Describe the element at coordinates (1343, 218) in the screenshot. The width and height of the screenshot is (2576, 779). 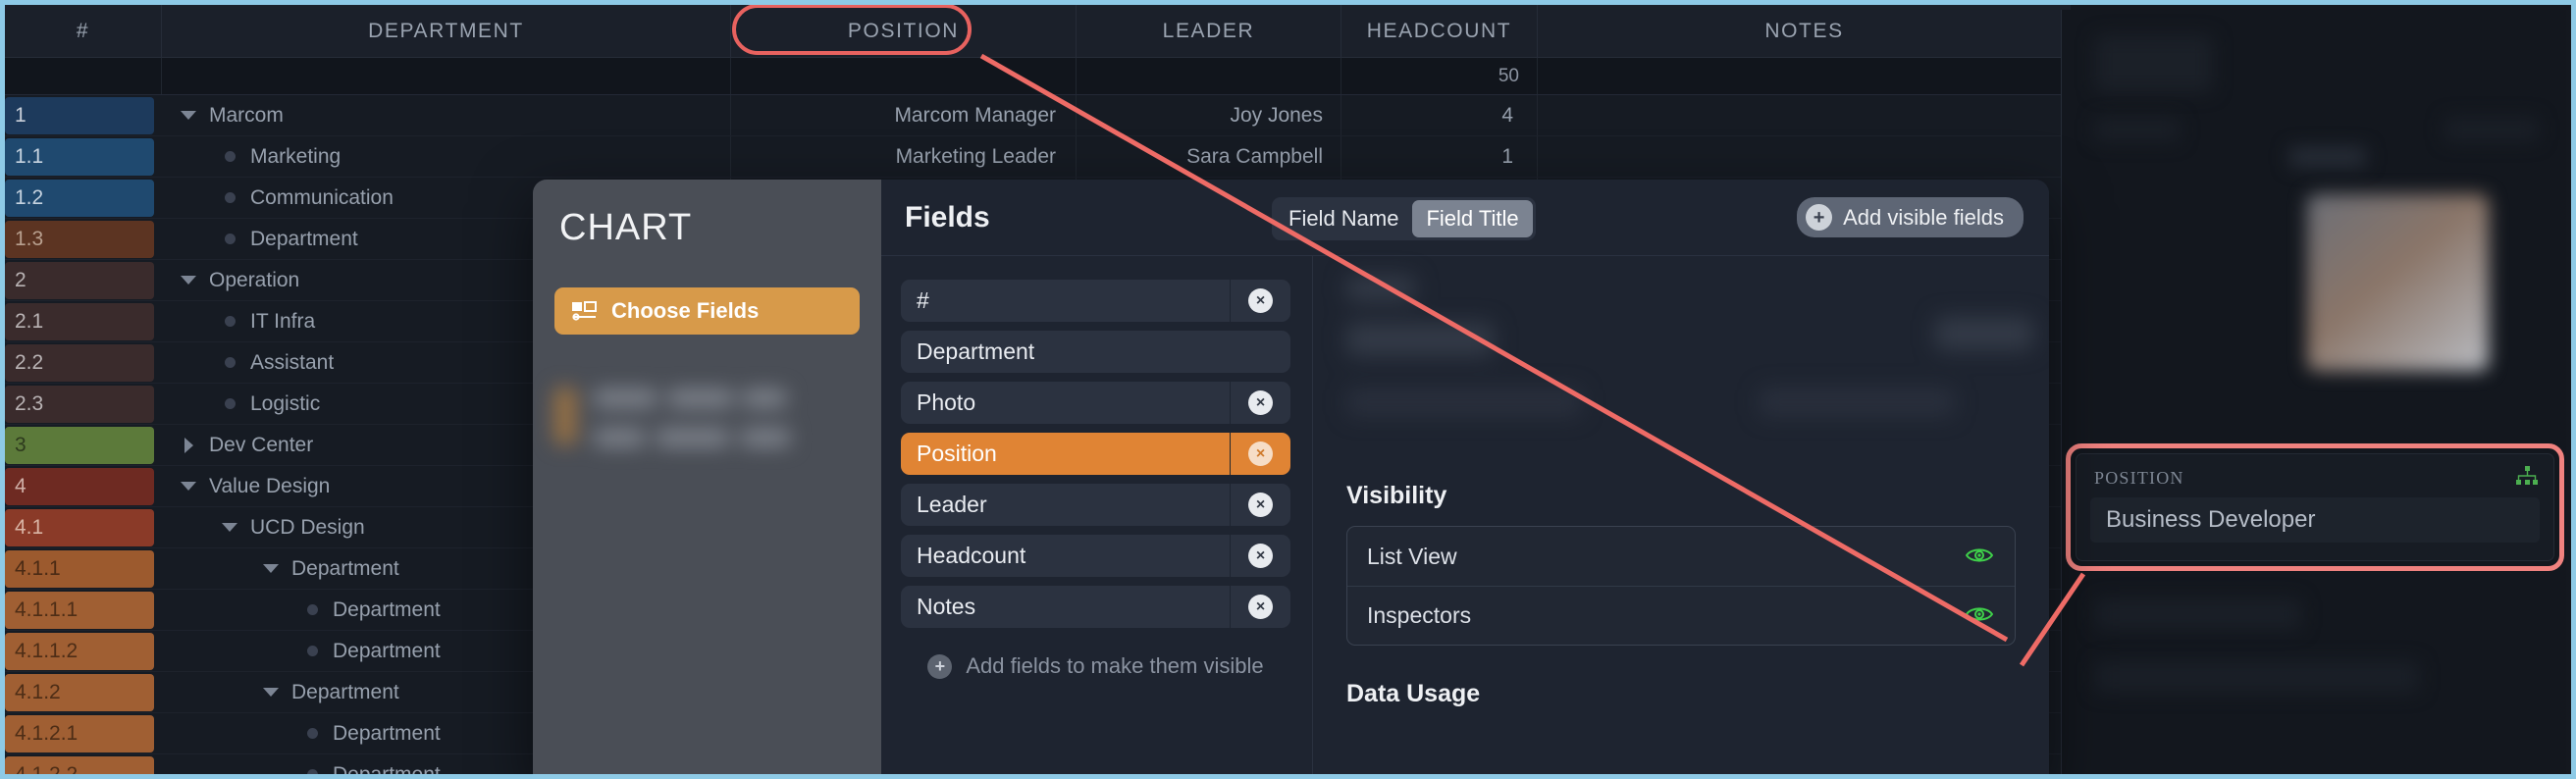
I see `toggle-option-field-name: Field Name` at that location.